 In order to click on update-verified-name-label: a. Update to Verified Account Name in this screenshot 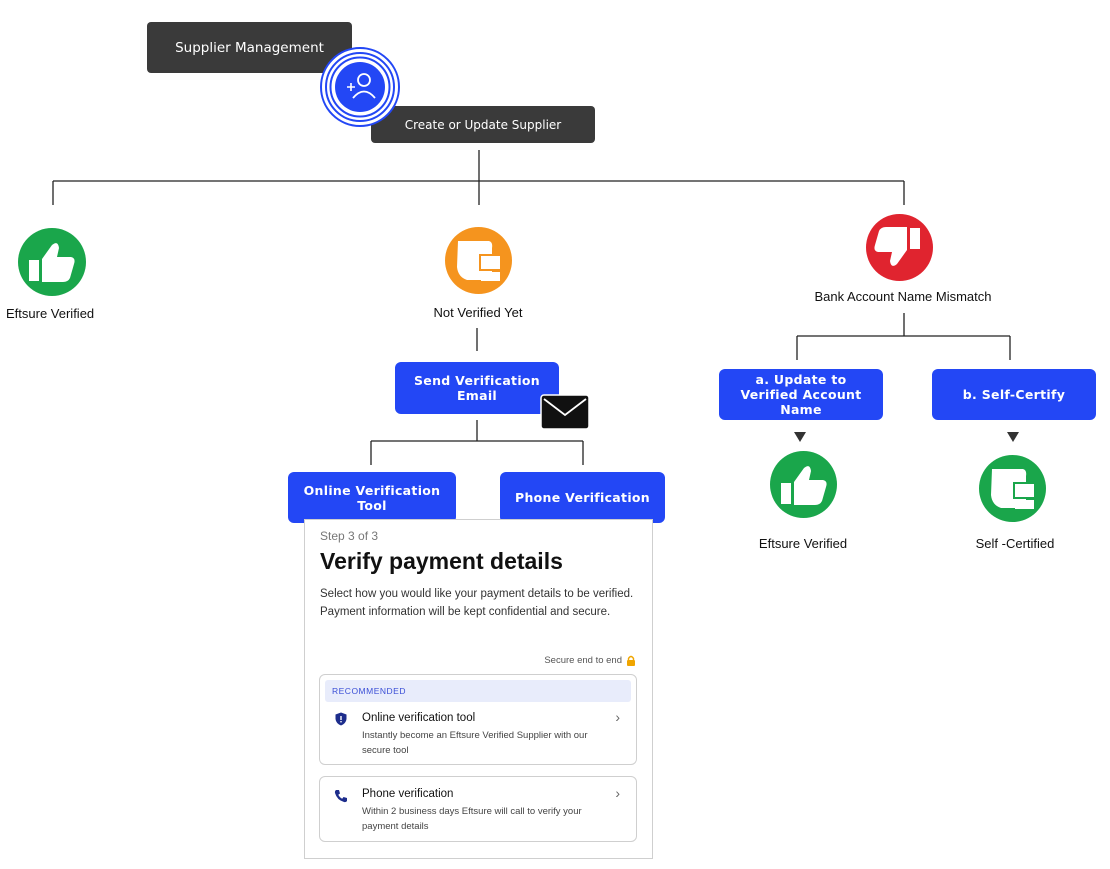, I will do `click(801, 394)`.